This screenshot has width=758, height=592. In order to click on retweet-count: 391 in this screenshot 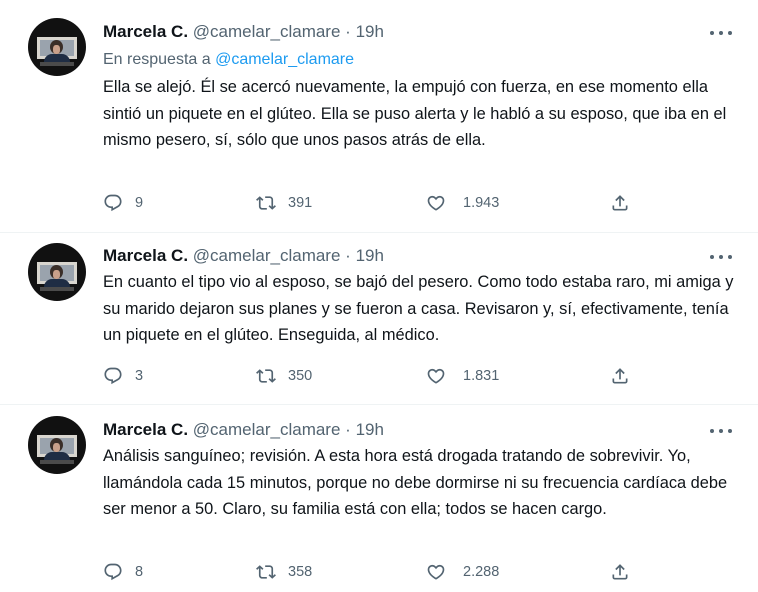, I will do `click(300, 203)`.